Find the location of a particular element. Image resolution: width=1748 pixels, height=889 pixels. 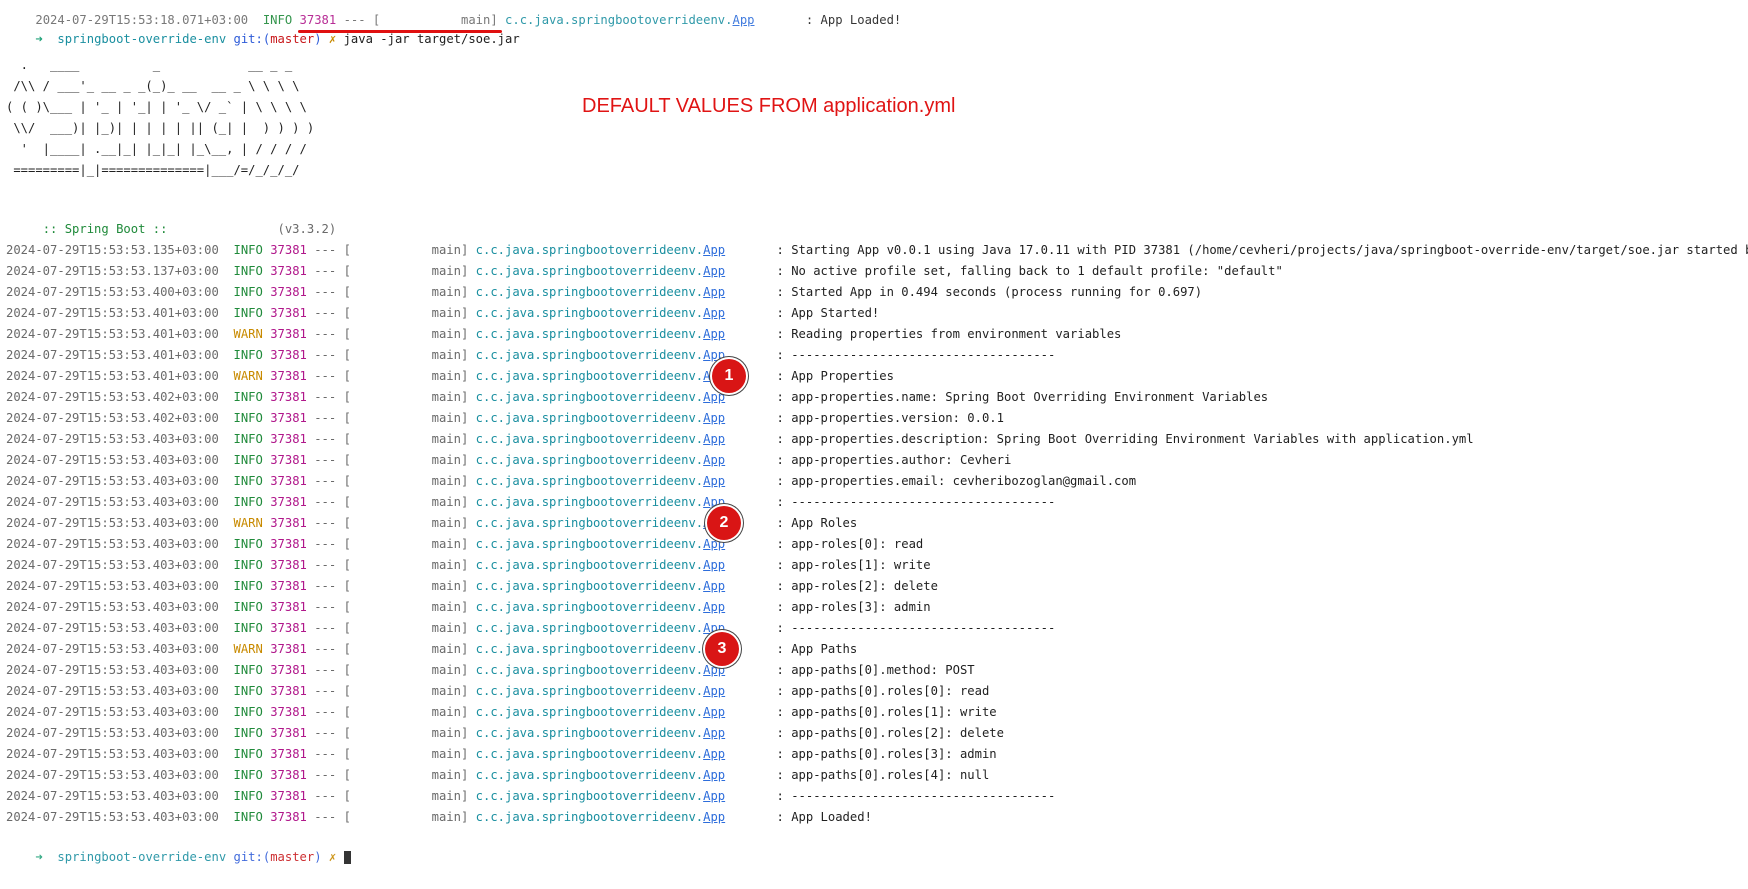

step-number-badge: 2 is located at coordinates (724, 523).